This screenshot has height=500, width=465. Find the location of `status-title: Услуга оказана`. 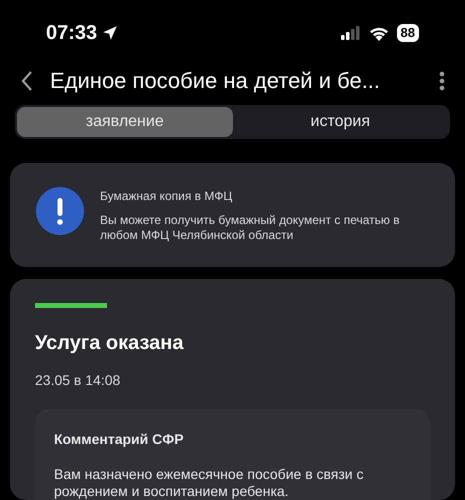

status-title: Услуга оказана is located at coordinates (110, 343).